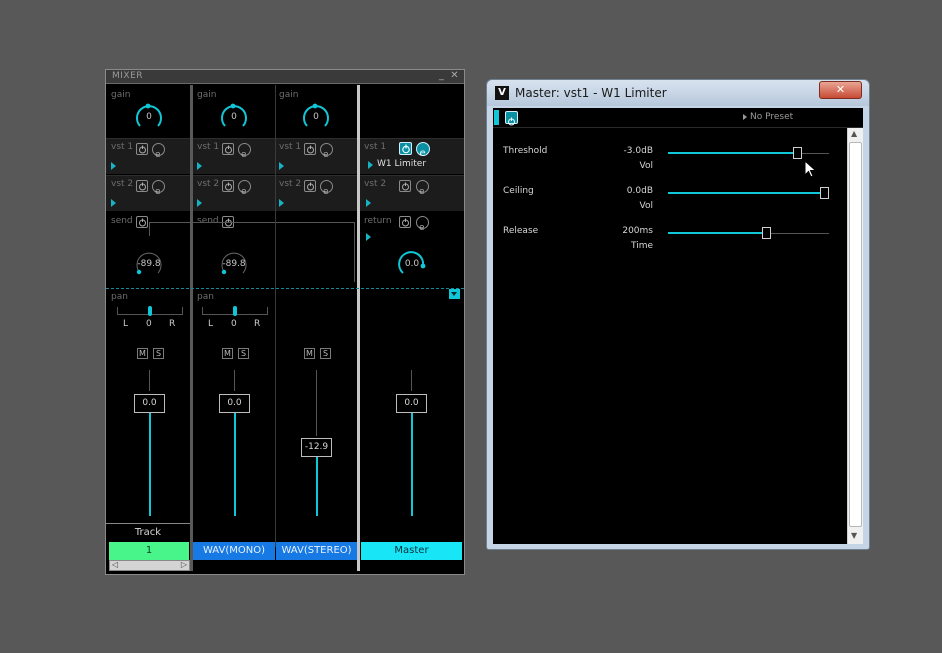 Image resolution: width=942 pixels, height=653 pixels. What do you see at coordinates (854, 133) in the screenshot?
I see `scroll-up-icon: ▲` at bounding box center [854, 133].